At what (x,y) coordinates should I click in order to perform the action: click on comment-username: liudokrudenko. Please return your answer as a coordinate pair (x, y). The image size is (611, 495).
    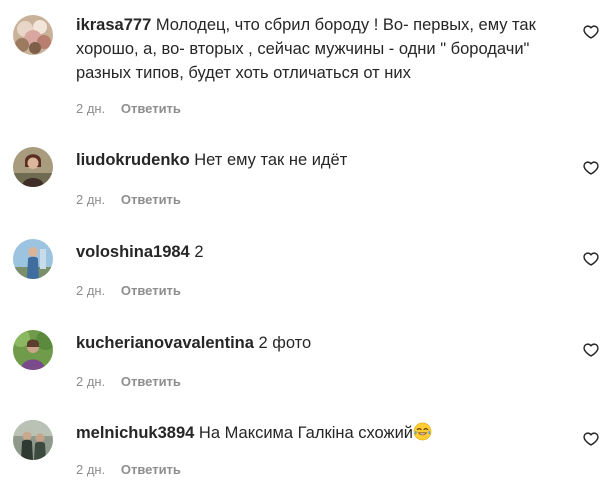
    Looking at the image, I should click on (133, 160).